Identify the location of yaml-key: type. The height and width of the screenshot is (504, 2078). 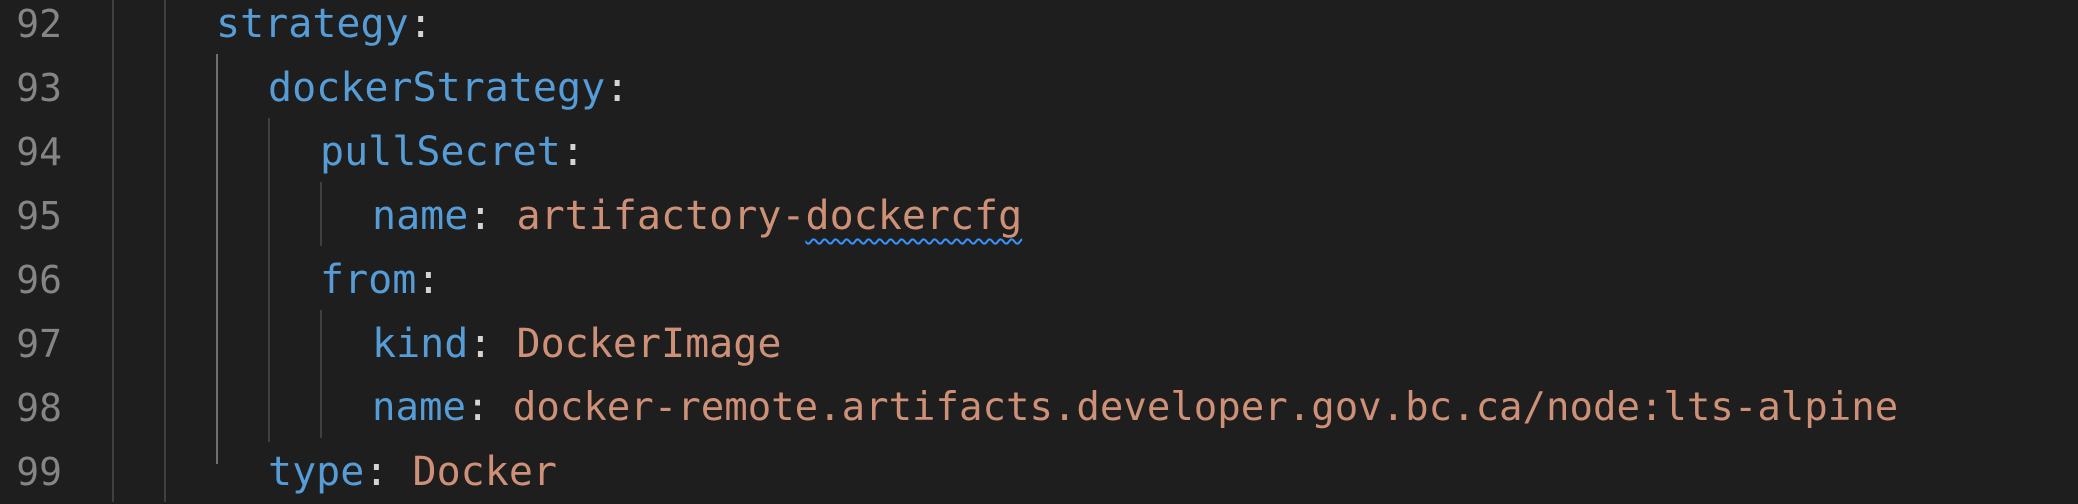
(316, 472).